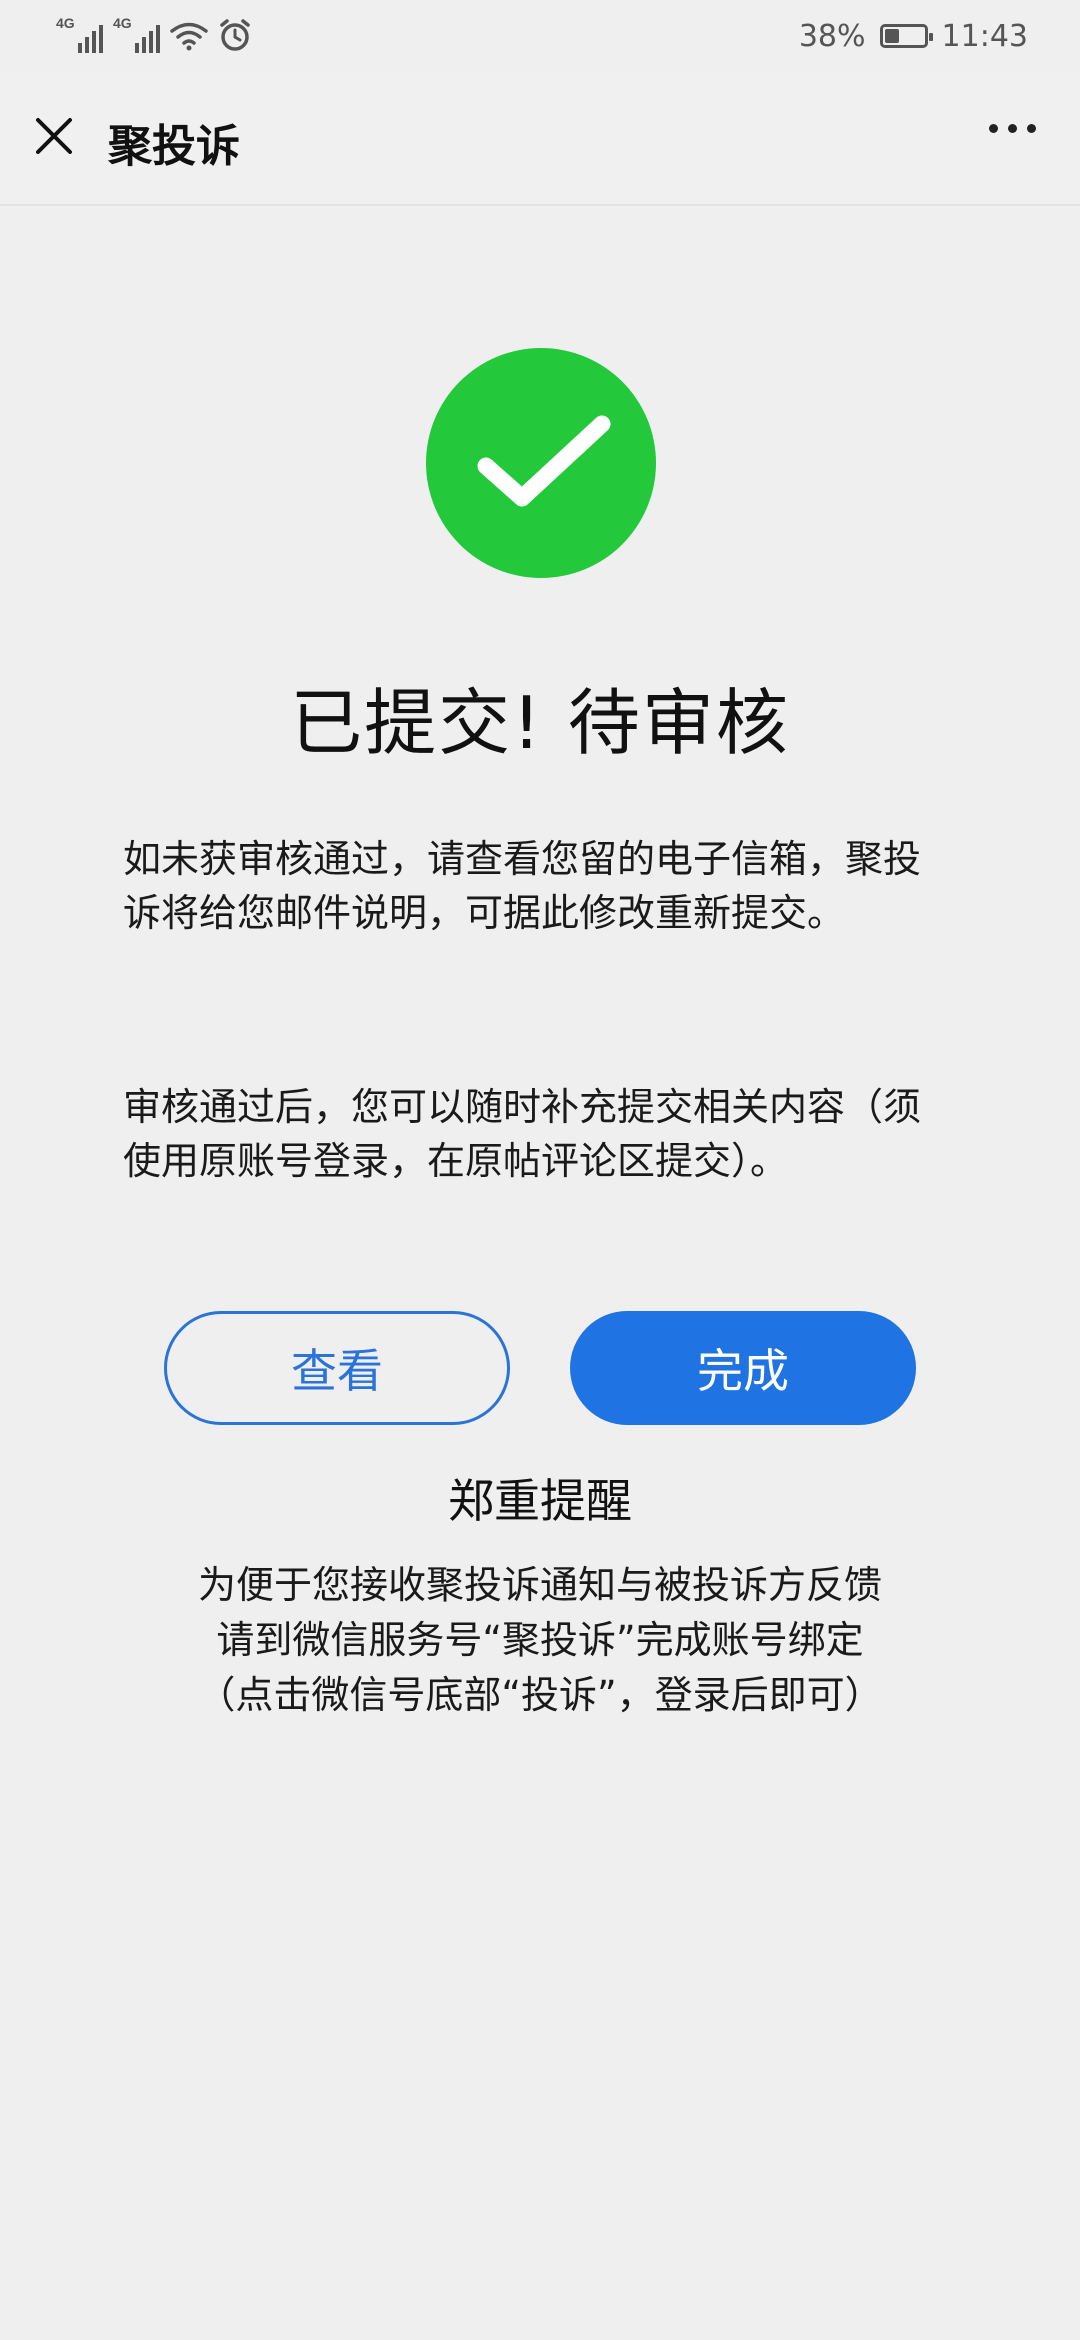  Describe the element at coordinates (65, 23) in the screenshot. I see `network-type-label-1: 4G` at that location.